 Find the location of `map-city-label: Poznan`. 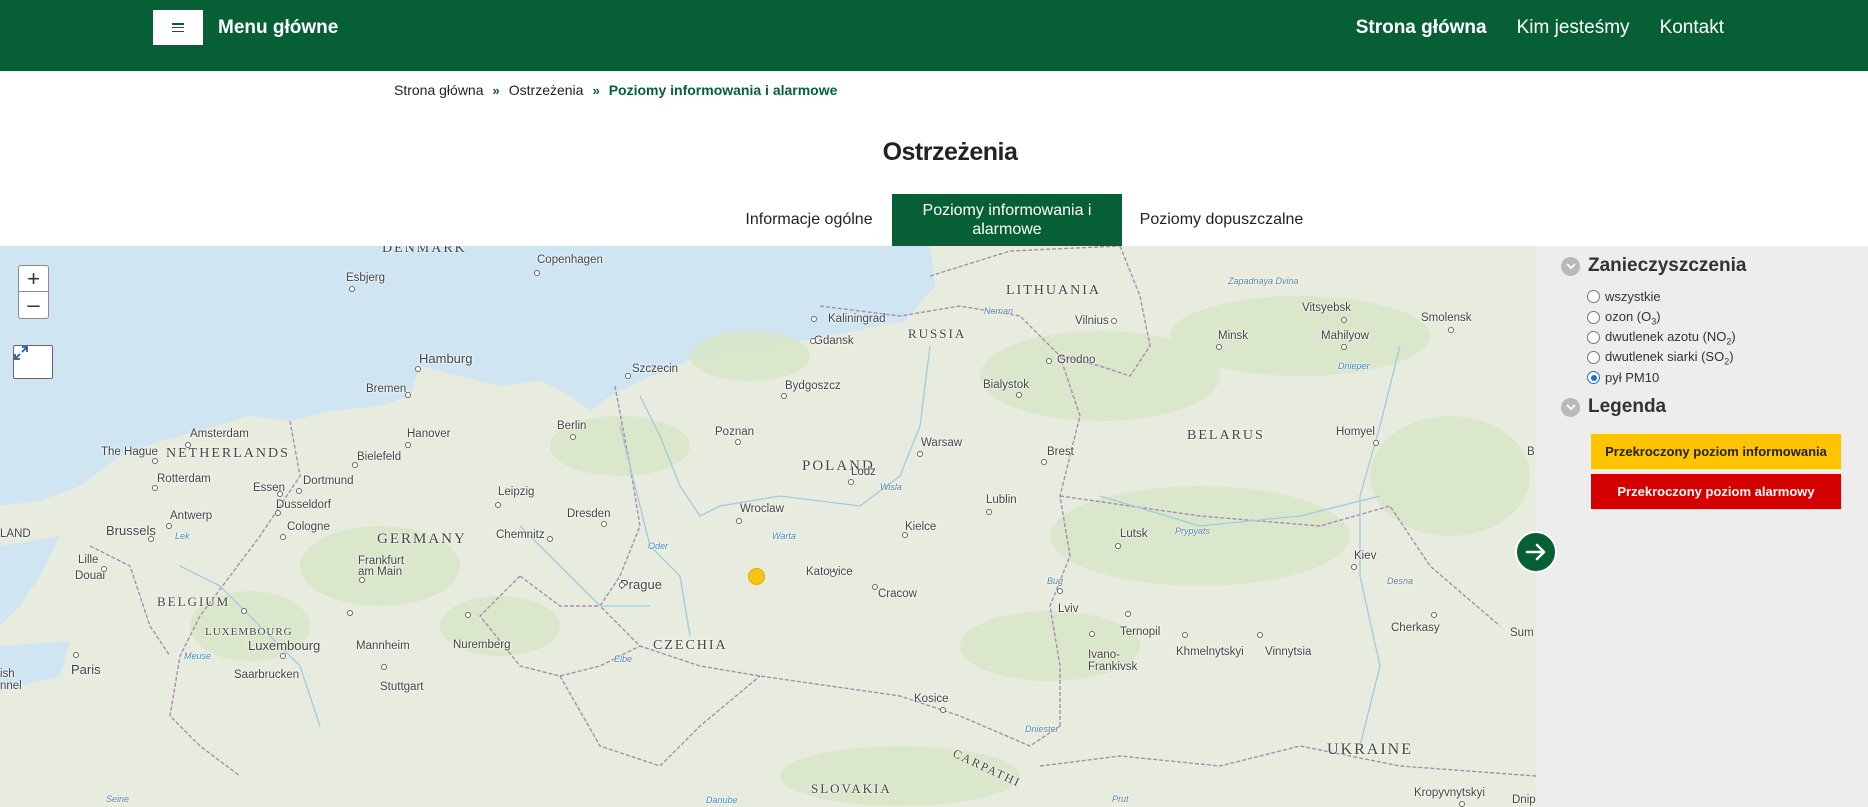

map-city-label: Poznan is located at coordinates (735, 432).